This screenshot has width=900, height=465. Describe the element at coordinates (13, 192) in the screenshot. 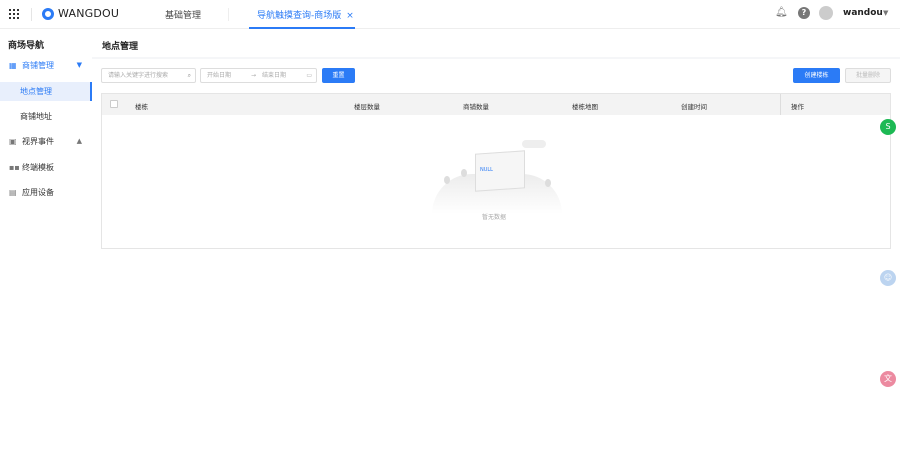

I see `device-icon: ▤` at that location.